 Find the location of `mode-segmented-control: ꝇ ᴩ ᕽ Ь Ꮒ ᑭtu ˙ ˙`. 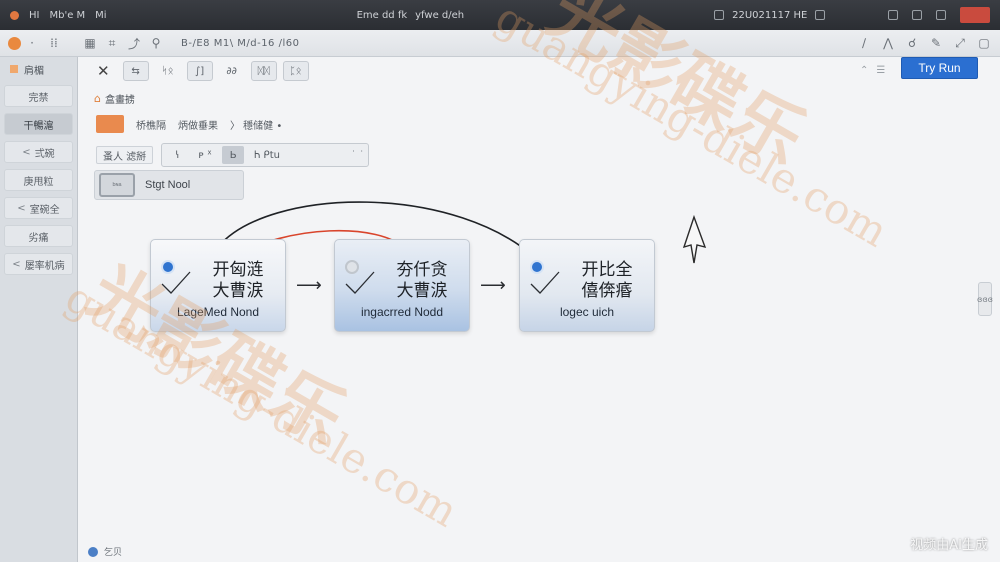

mode-segmented-control: ꝇ ᴩ ᕽ Ь Ꮒ ᑭtu ˙ ˙ is located at coordinates (265, 155).